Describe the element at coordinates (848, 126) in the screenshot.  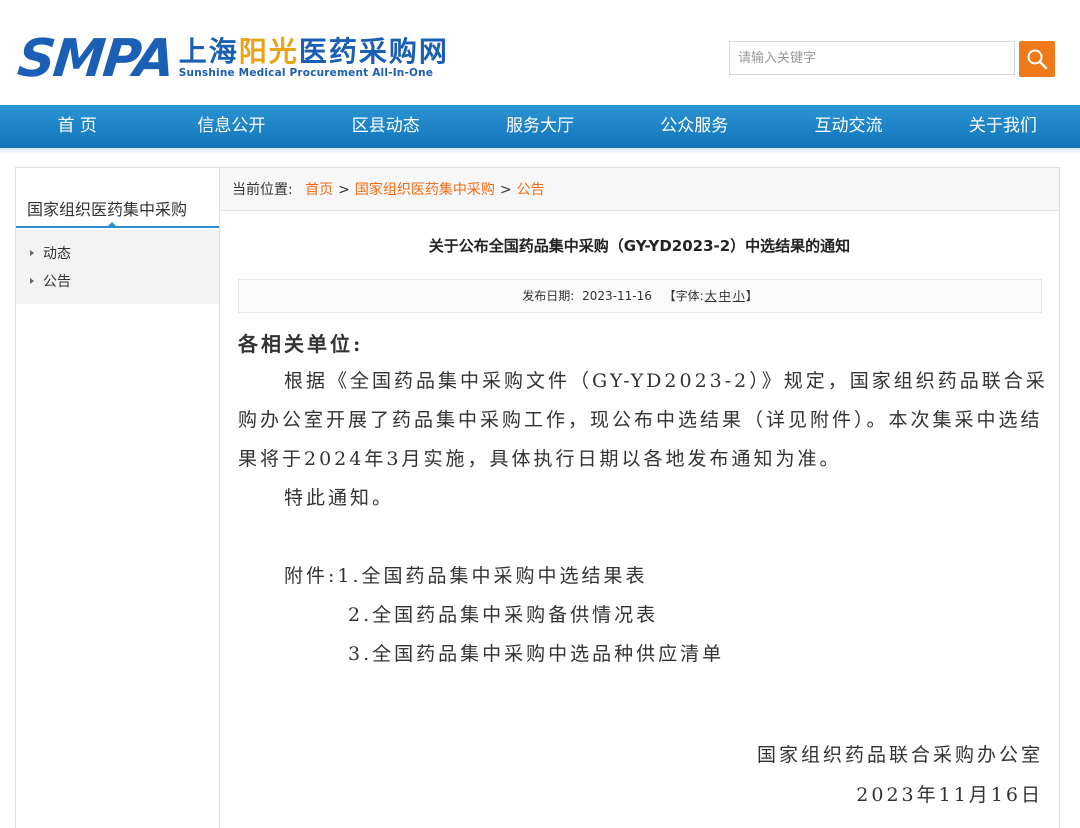
I see `nav-interaction: 互动交流` at that location.